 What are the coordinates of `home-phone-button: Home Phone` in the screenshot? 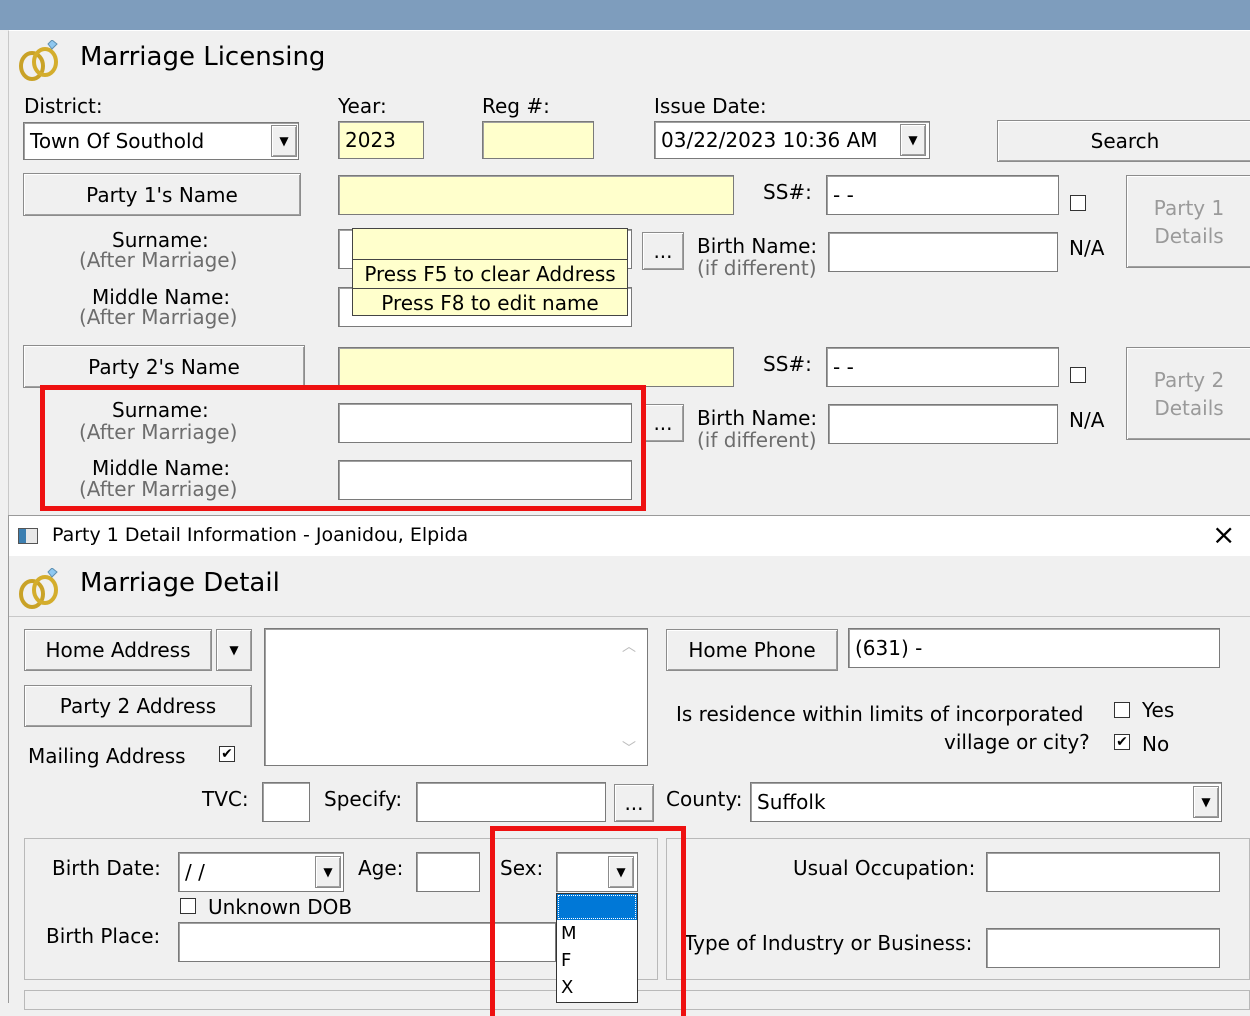 It's located at (752, 650).